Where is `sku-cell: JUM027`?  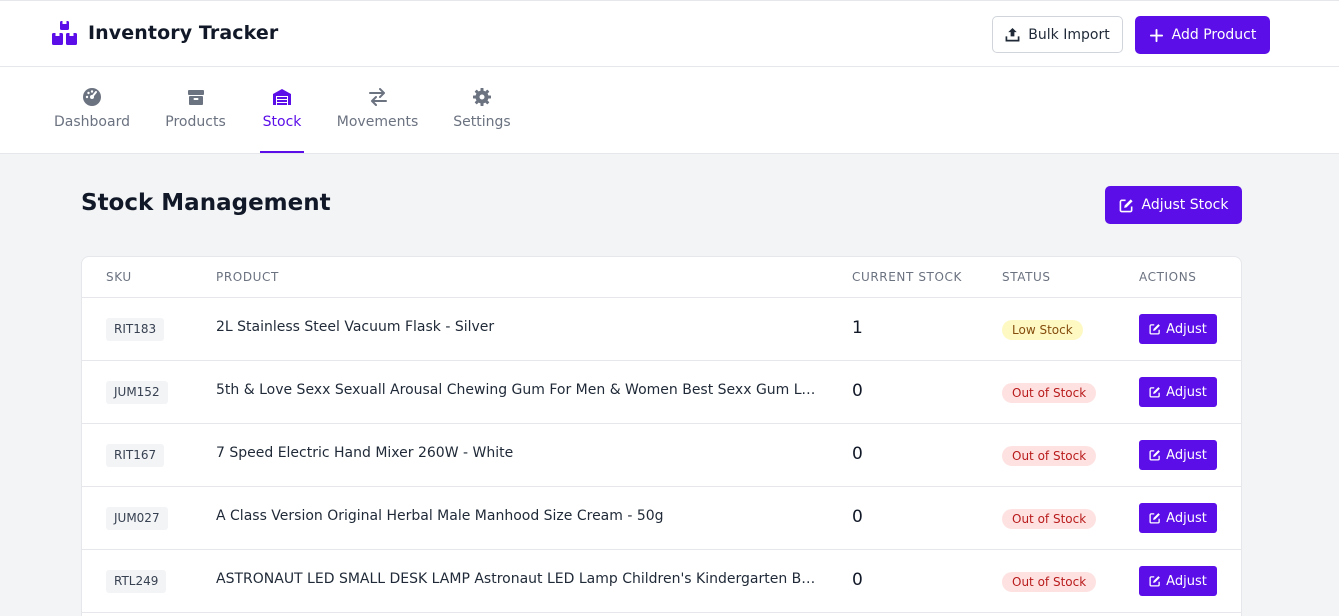 sku-cell: JUM027 is located at coordinates (137, 518).